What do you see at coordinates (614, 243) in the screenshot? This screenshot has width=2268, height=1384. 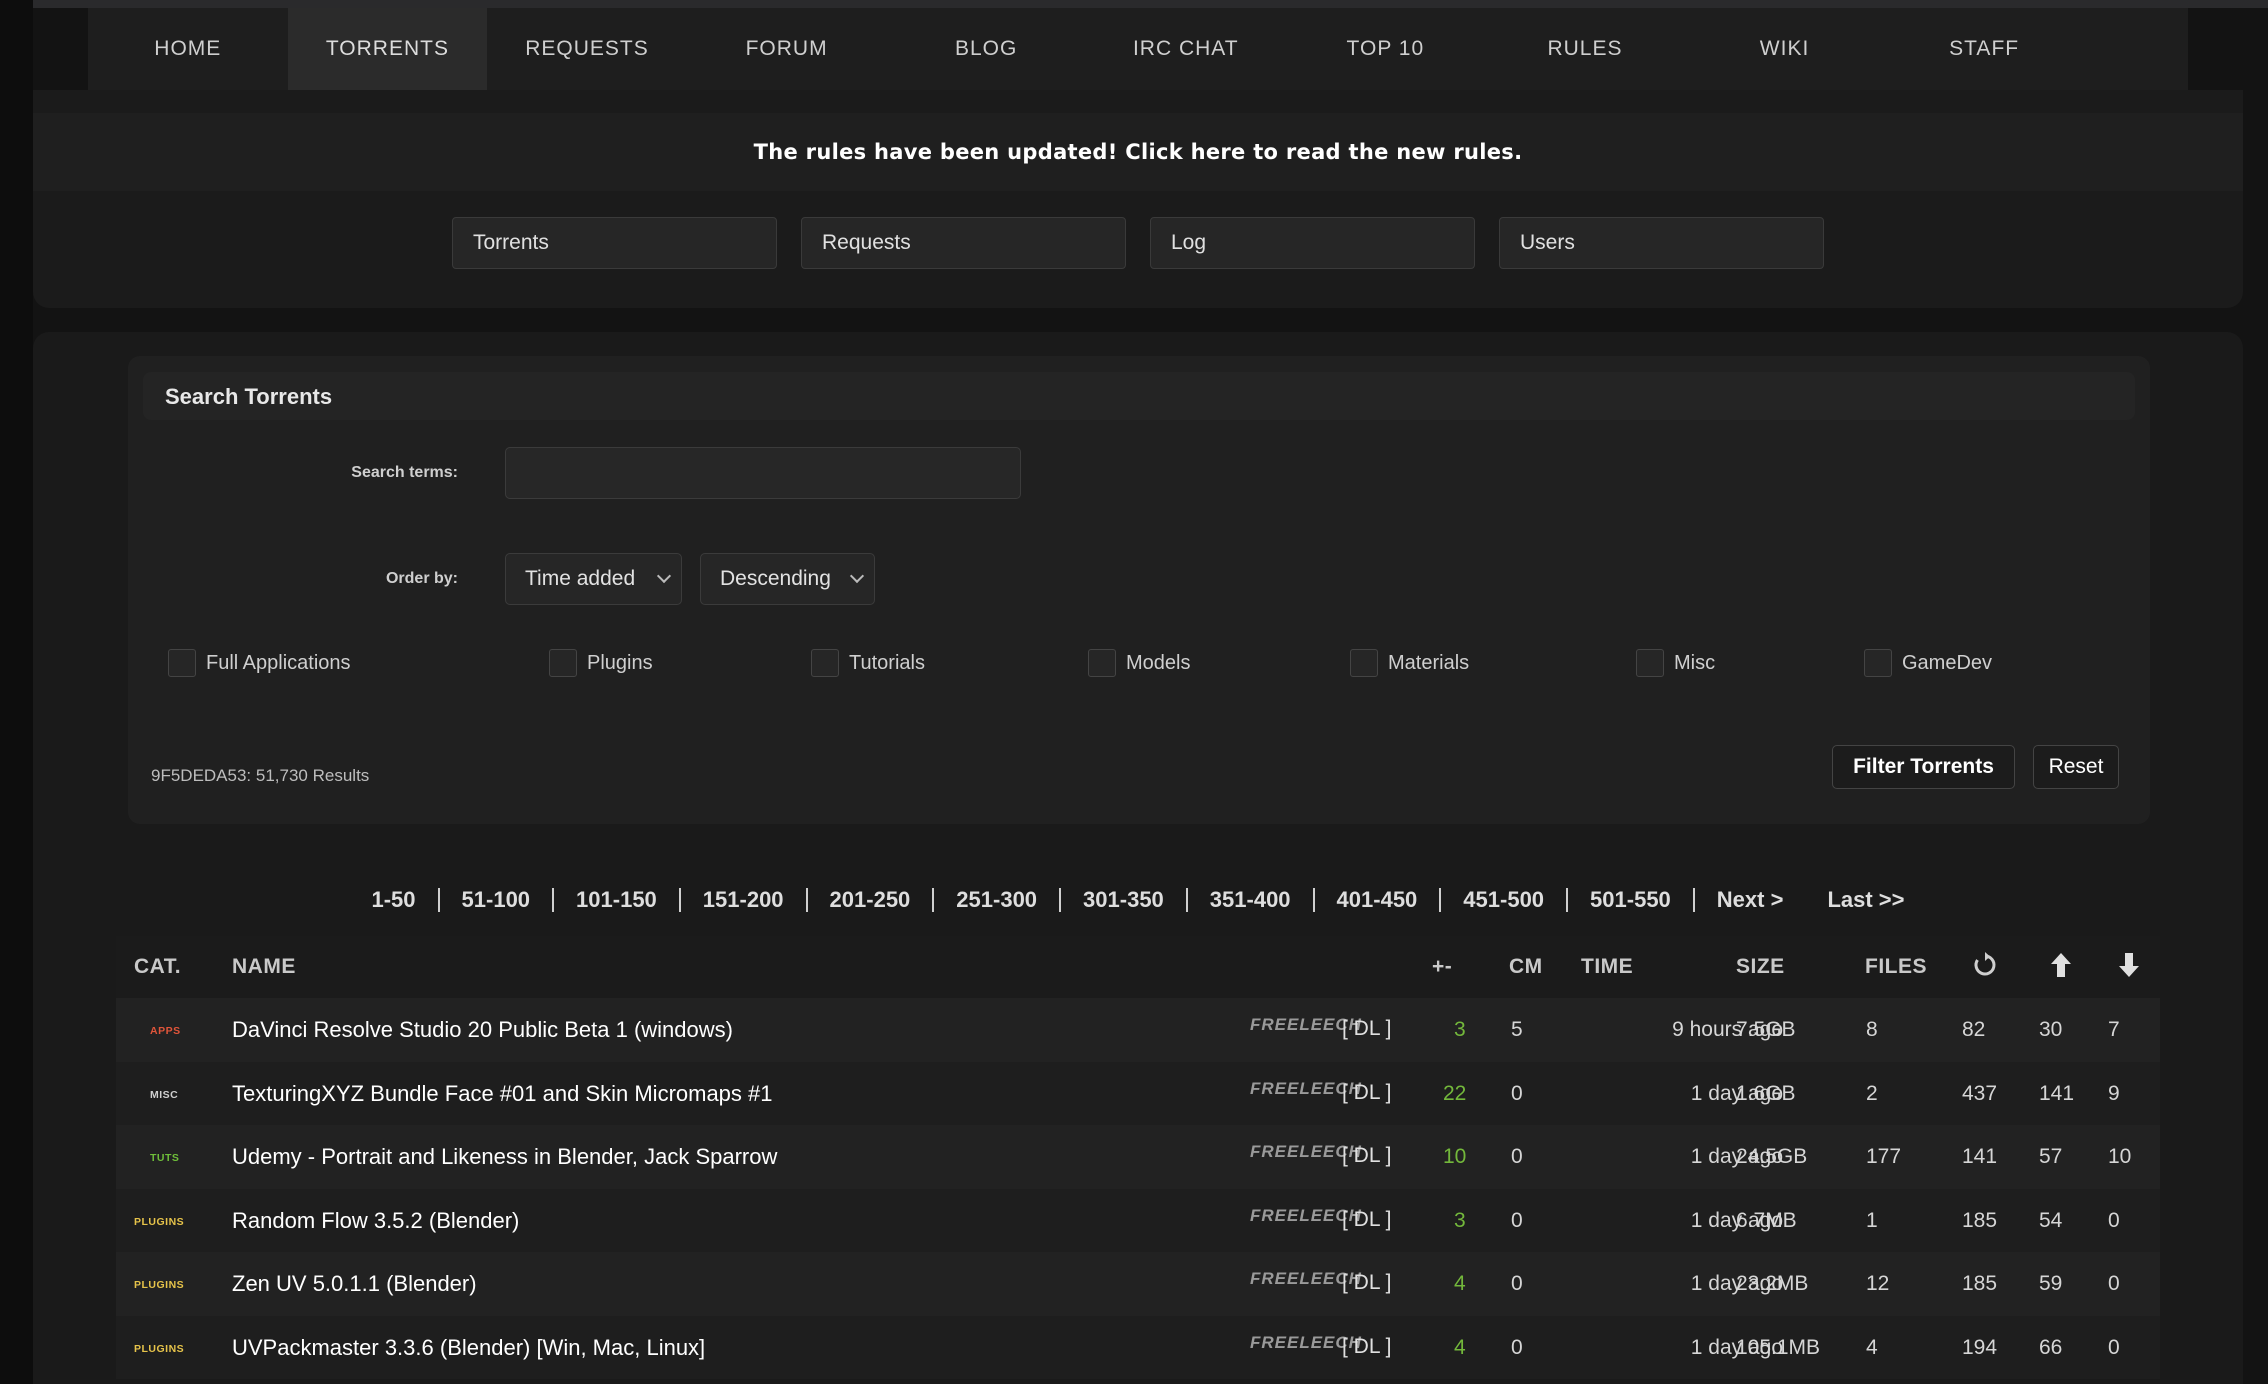 I see `torrents-search-input` at bounding box center [614, 243].